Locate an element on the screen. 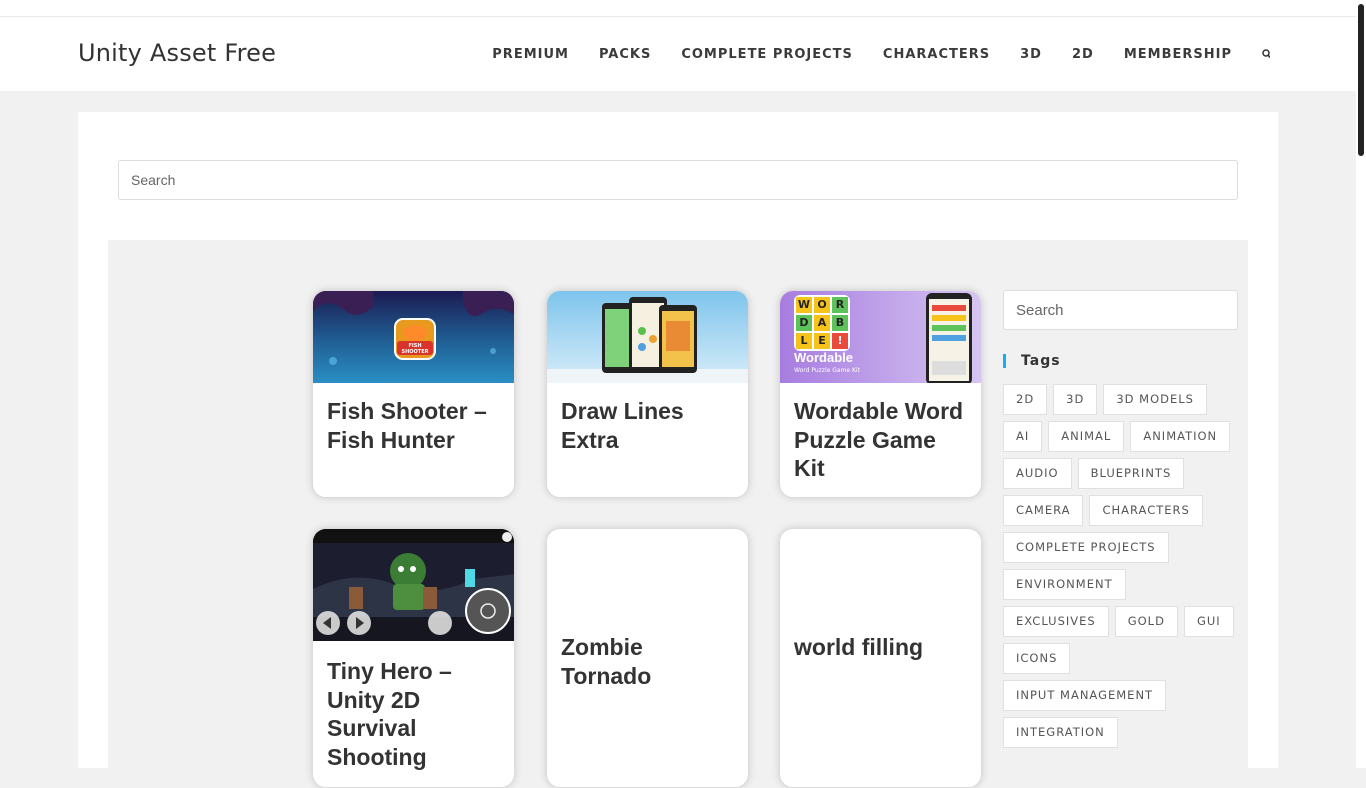 The height and width of the screenshot is (788, 1366). post-title: Wordable Word Puzzle Game Kit is located at coordinates (880, 440).